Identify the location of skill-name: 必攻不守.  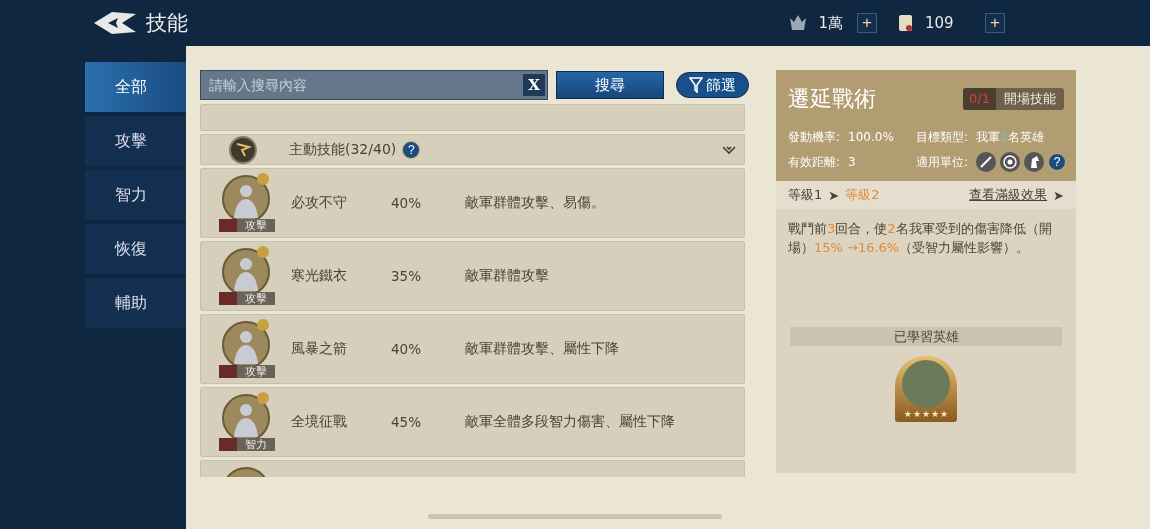
(319, 203).